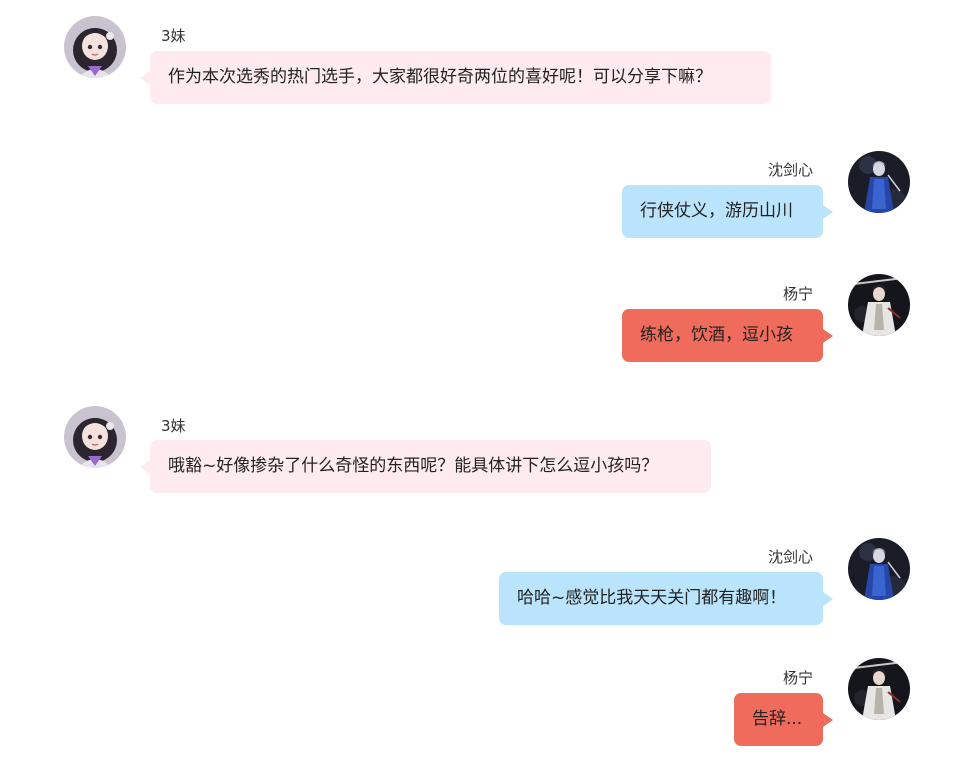 Image resolution: width=976 pixels, height=769 pixels. I want to click on message-text: 哦豁~好像掺杂了什么奇怪的东西呢？能具体讲下怎么逗小孩吗？, so click(413, 466).